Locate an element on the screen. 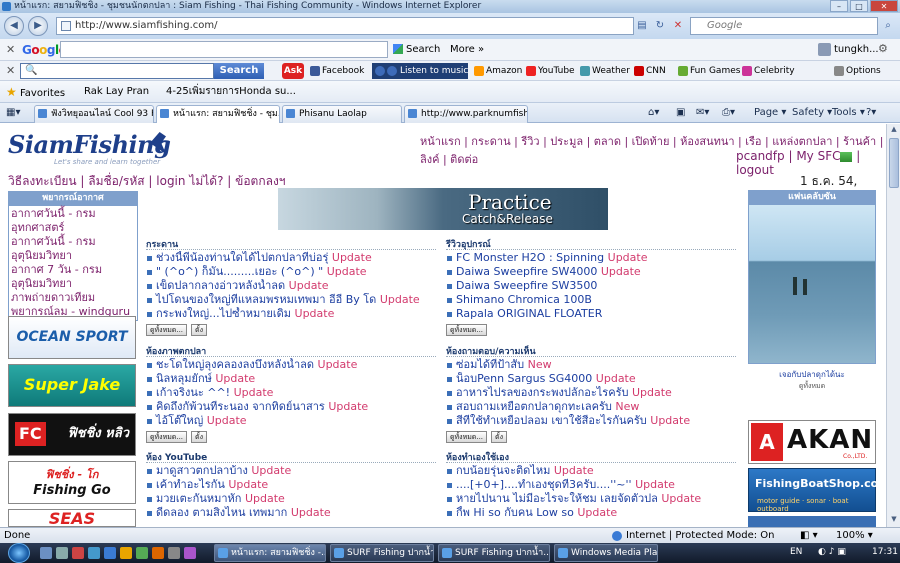 This screenshot has height=563, width=900. username-link: pcandfp is located at coordinates (760, 156).